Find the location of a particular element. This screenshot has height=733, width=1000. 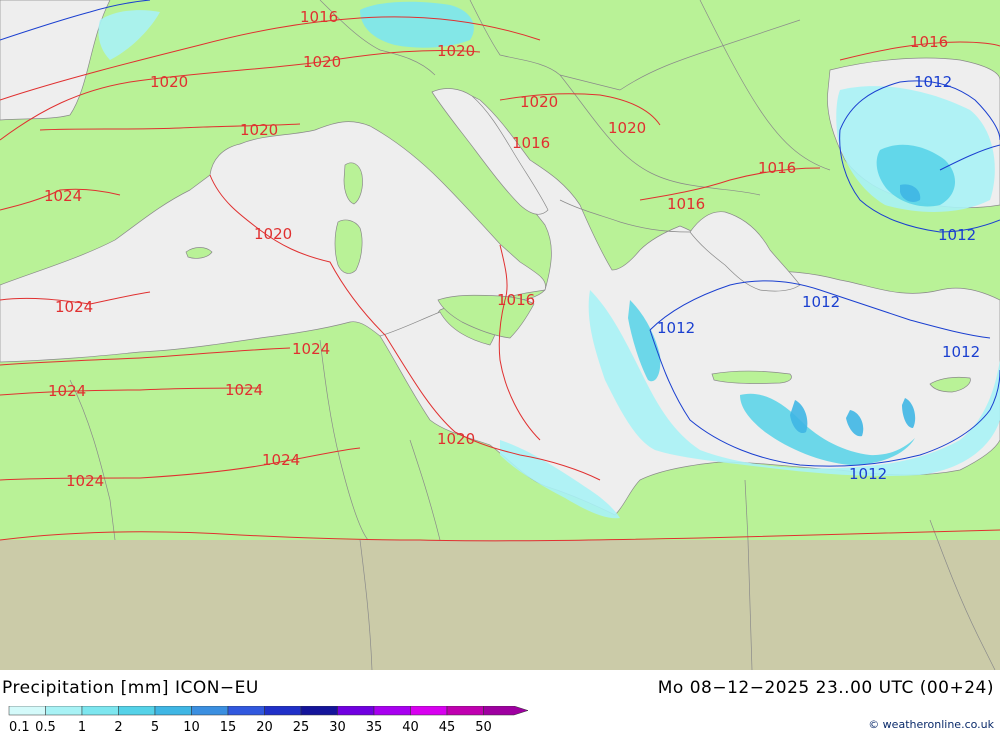

legend-labels: 0.1 0.5 1 2 5 10 15 20 25 30 35 40 45 50 is located at coordinates (250, 726).